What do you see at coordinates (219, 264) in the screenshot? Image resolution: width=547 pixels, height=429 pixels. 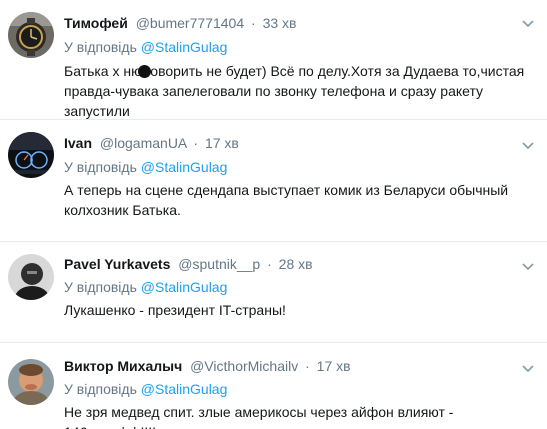 I see `author-handle: @sputnik__p` at bounding box center [219, 264].